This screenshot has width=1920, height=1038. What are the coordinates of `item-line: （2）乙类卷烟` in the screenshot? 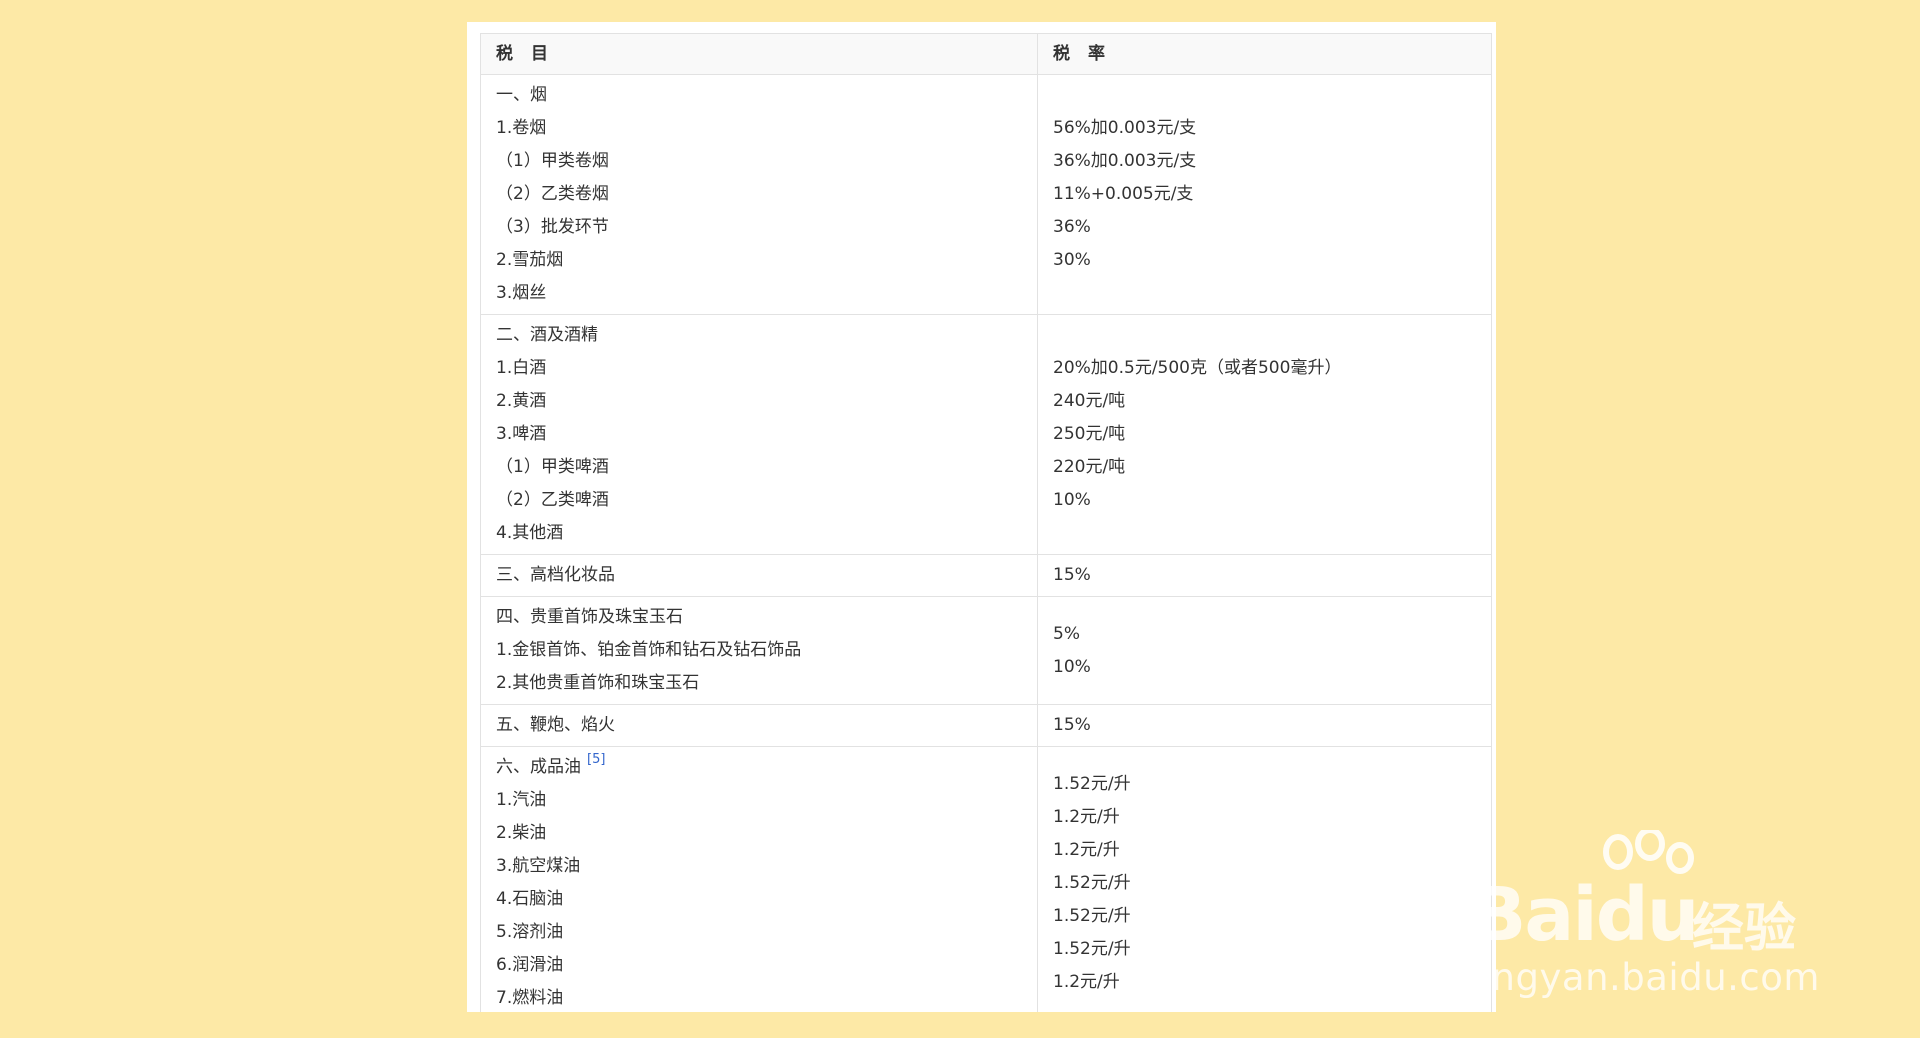 It's located at (552, 194).